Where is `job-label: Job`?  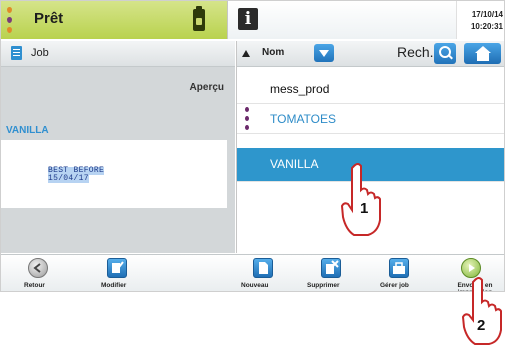
job-label: Job is located at coordinates (40, 53).